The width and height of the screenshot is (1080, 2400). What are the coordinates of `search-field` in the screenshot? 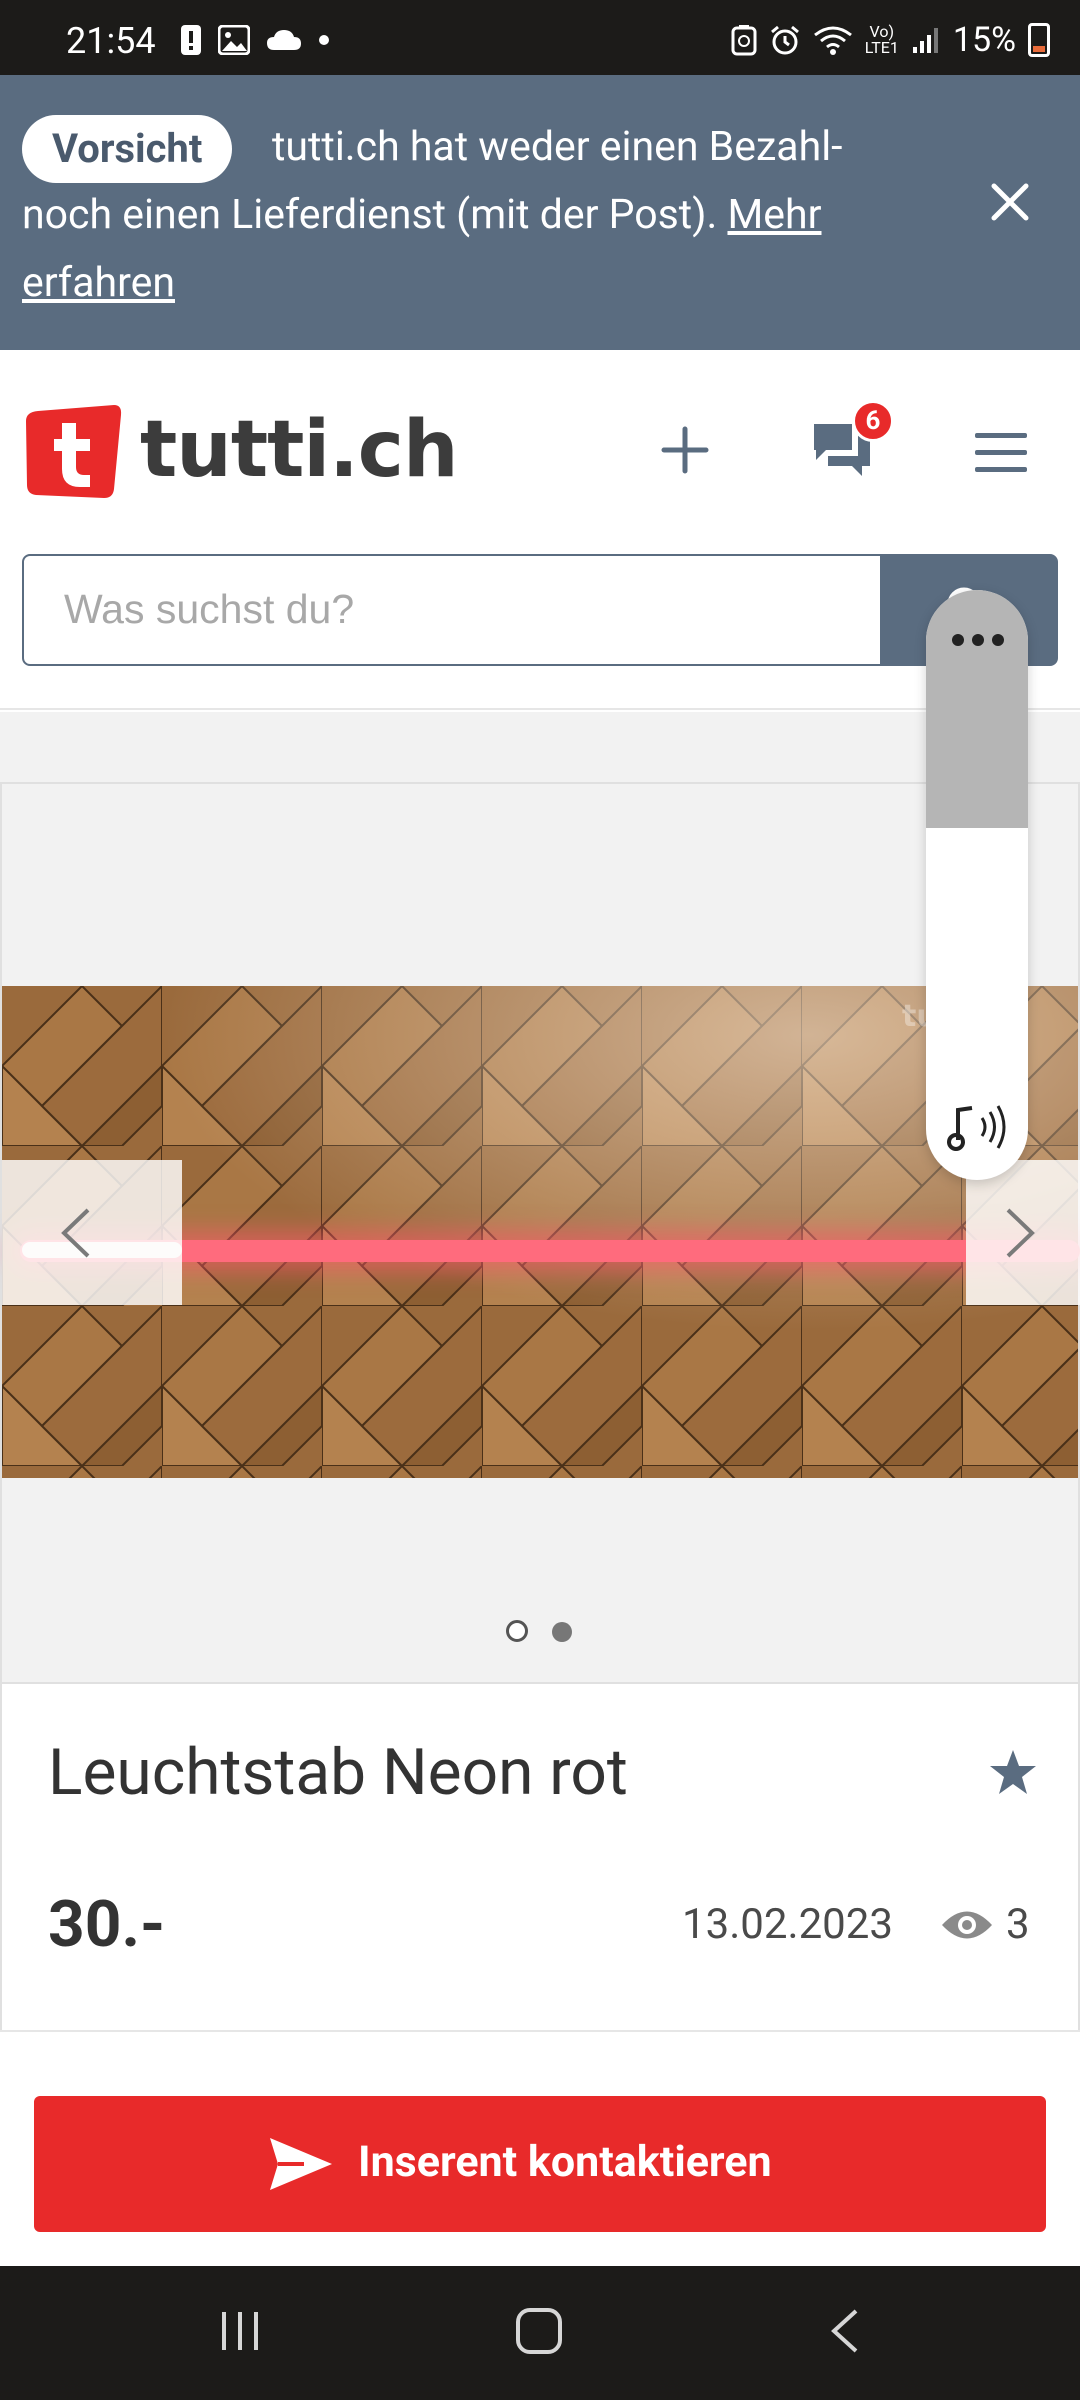 It's located at (452, 610).